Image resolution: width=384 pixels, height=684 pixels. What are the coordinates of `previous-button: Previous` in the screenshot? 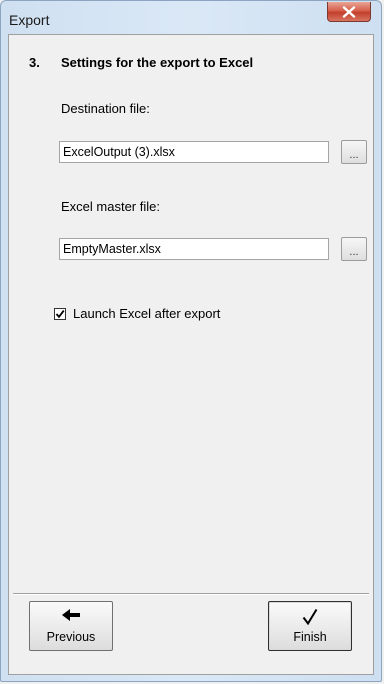 It's located at (71, 626).